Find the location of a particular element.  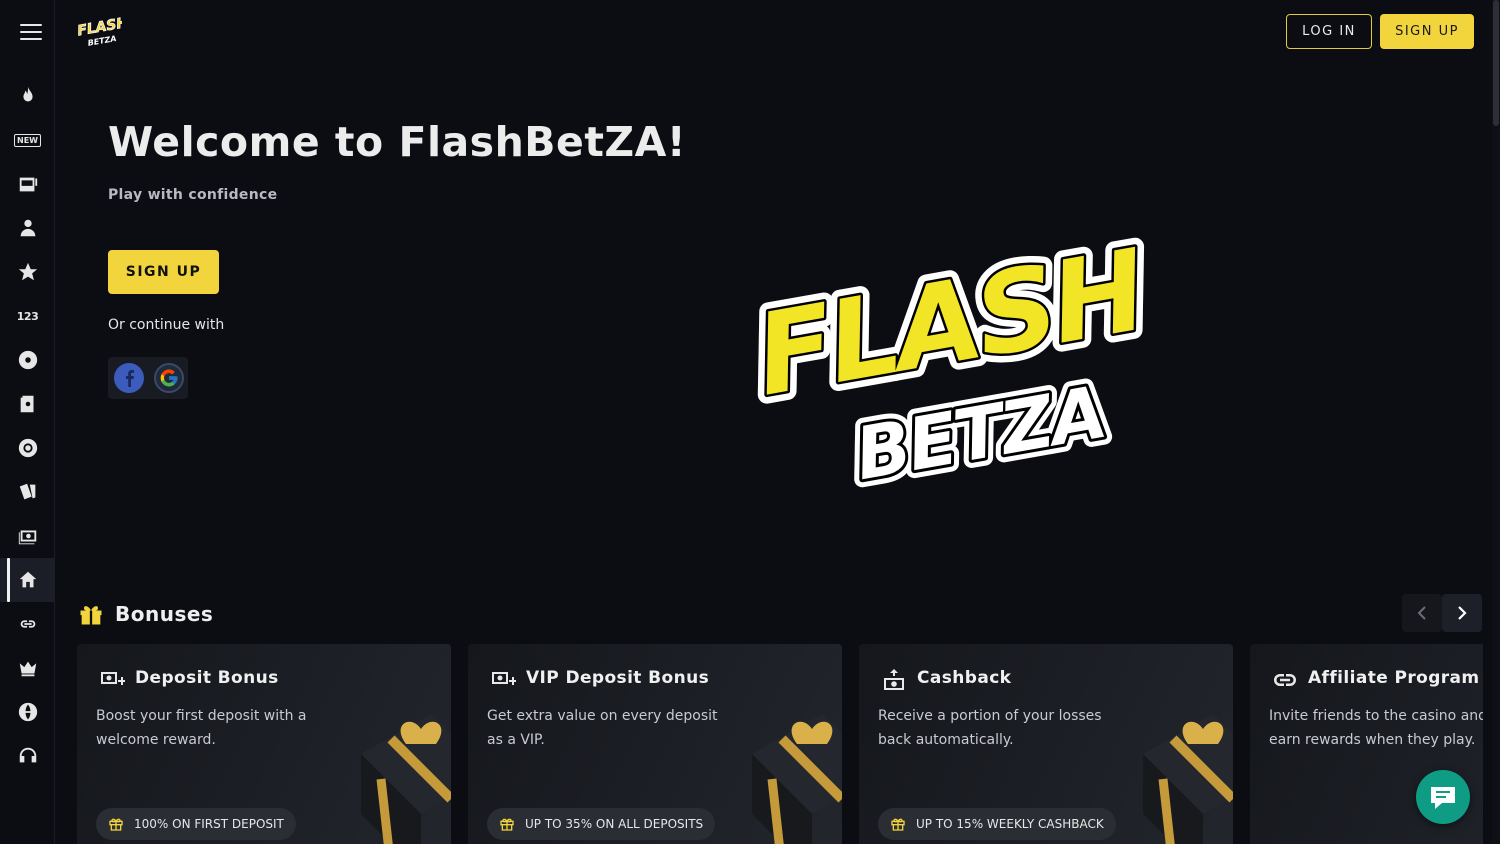

bonuses-header: Bonuses is located at coordinates (145, 614).